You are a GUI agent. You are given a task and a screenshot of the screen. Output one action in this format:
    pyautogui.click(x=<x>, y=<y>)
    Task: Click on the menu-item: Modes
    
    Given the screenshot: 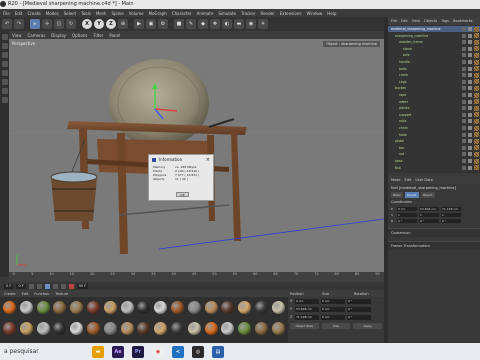 What is the action you would take?
    pyautogui.click(x=52, y=13)
    